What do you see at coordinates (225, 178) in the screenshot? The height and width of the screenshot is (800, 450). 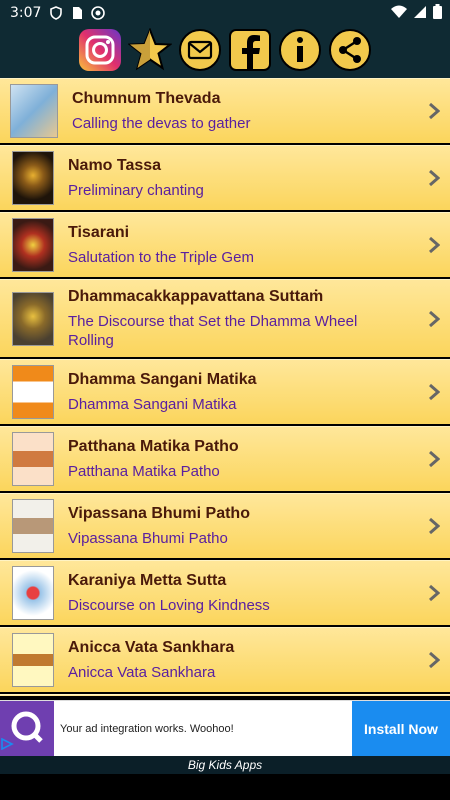 I see `list-item: Namo Tassa Preliminary chanting` at bounding box center [225, 178].